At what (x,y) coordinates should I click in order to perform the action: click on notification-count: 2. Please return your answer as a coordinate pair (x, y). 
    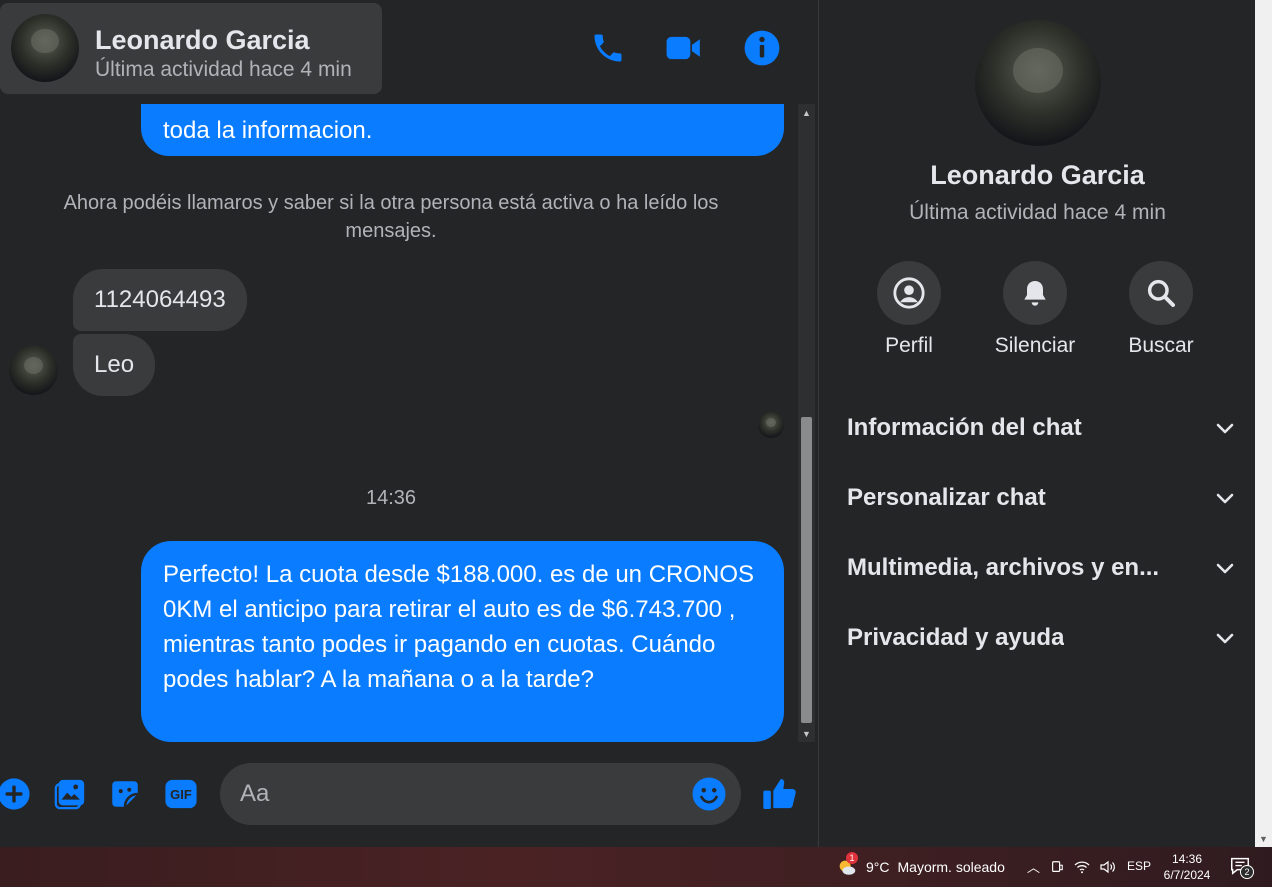
    Looking at the image, I should click on (1247, 872).